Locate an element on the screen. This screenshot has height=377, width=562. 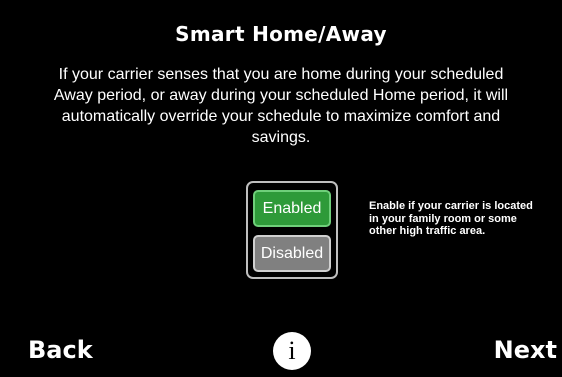
back-button: Back is located at coordinates (60, 350).